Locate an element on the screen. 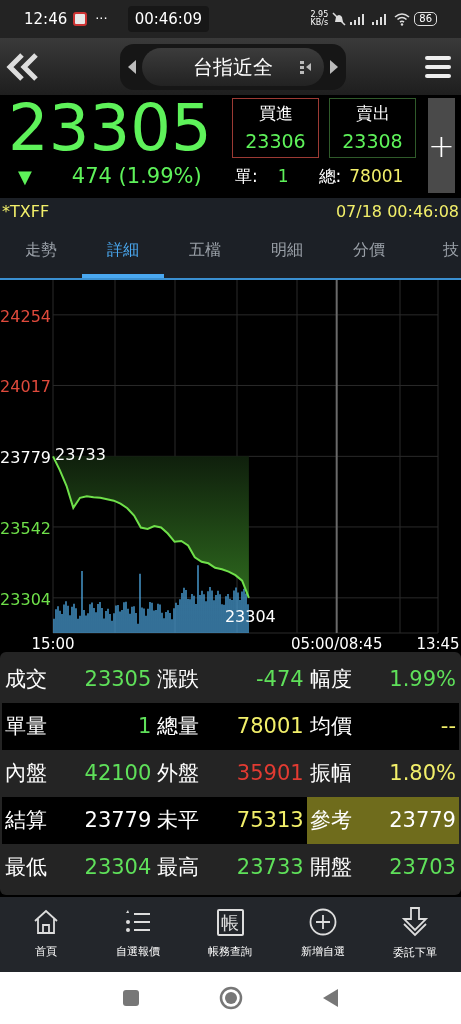 The image size is (461, 1024). tab: 明細 is located at coordinates (287, 251).